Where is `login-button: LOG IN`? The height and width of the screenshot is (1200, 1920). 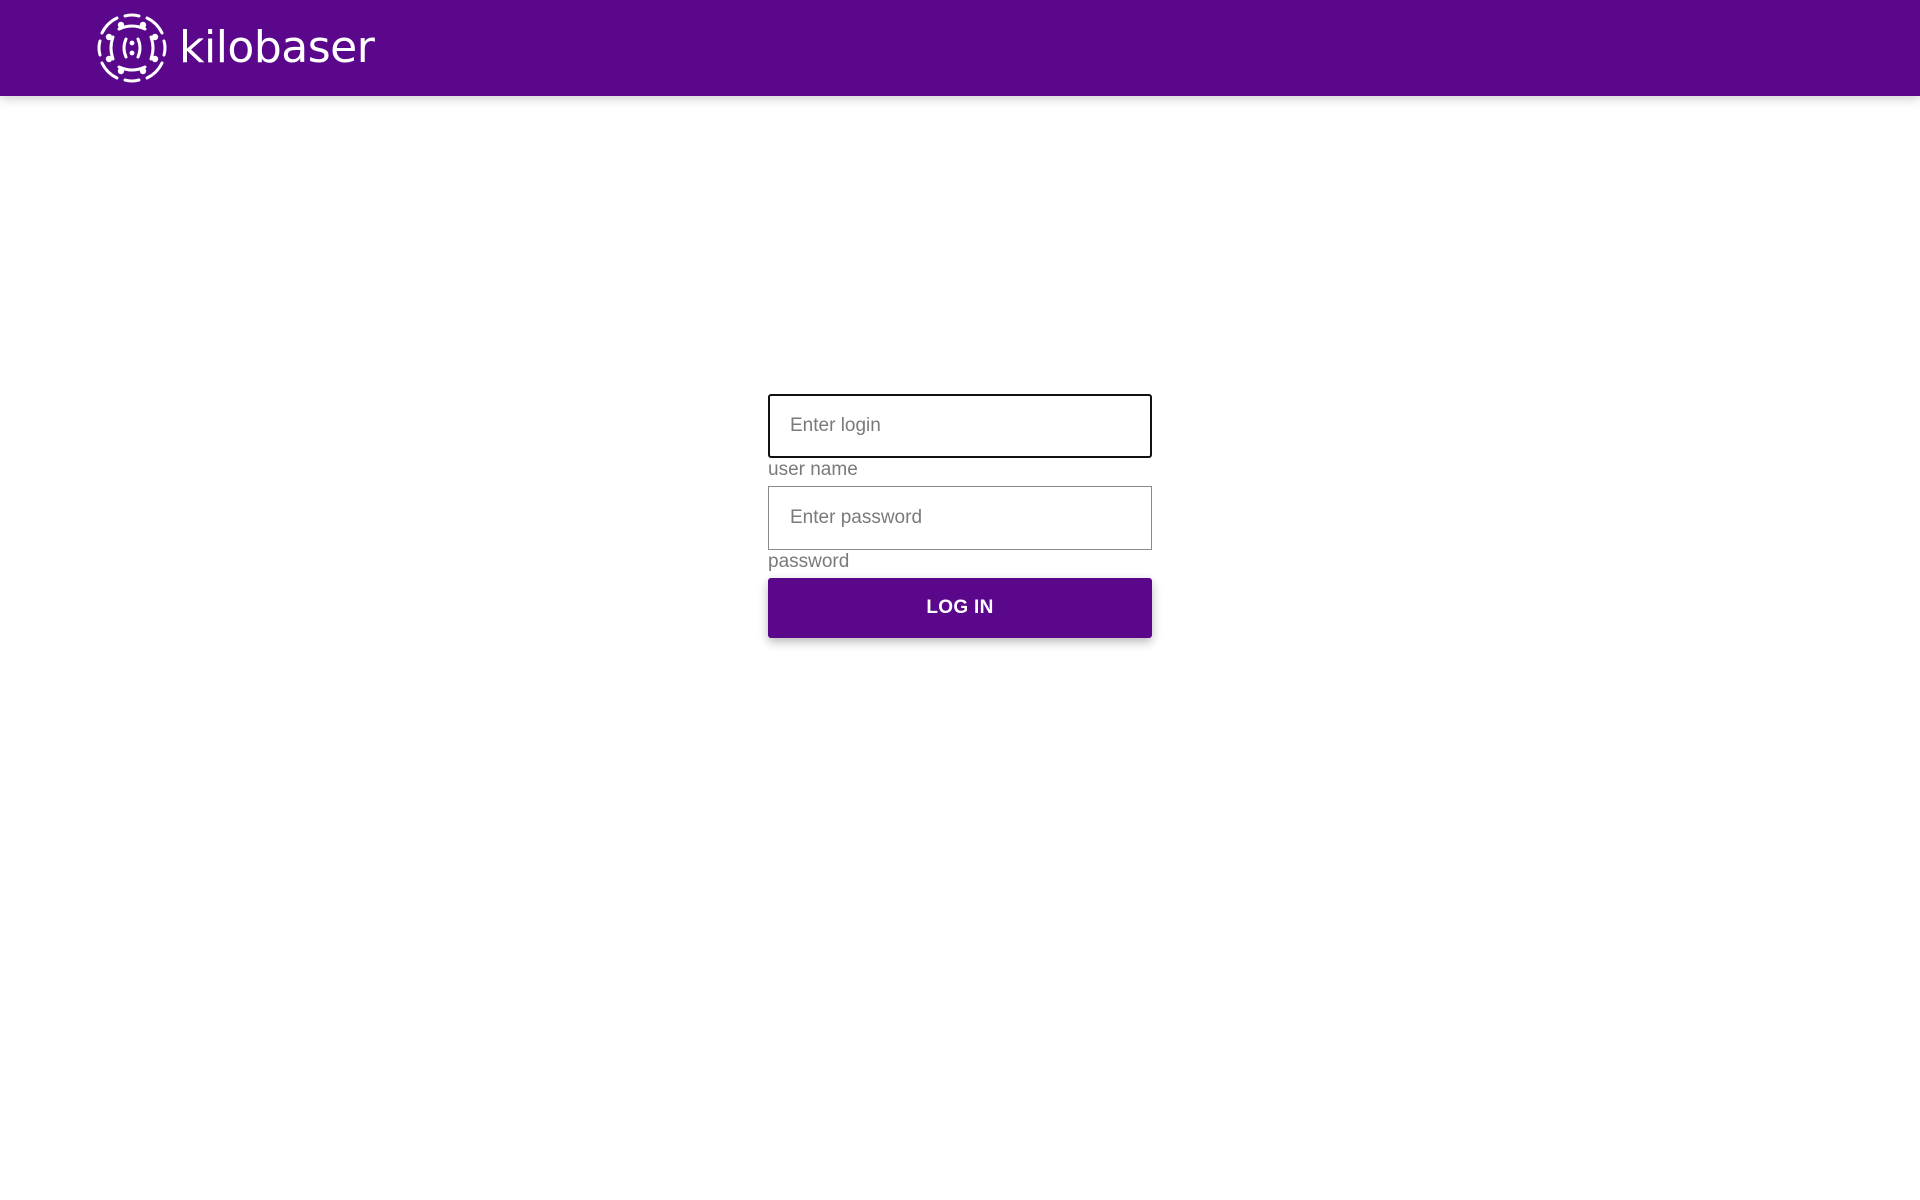
login-button: LOG IN is located at coordinates (960, 608).